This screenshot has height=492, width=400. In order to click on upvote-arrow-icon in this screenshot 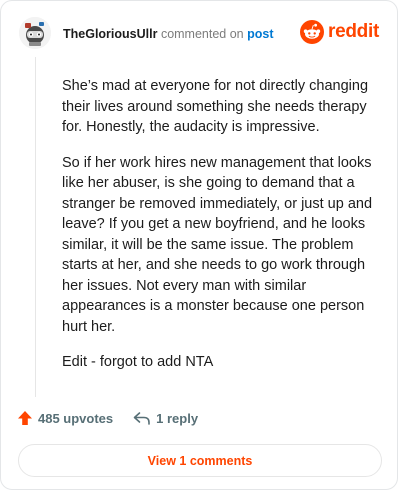, I will do `click(25, 418)`.